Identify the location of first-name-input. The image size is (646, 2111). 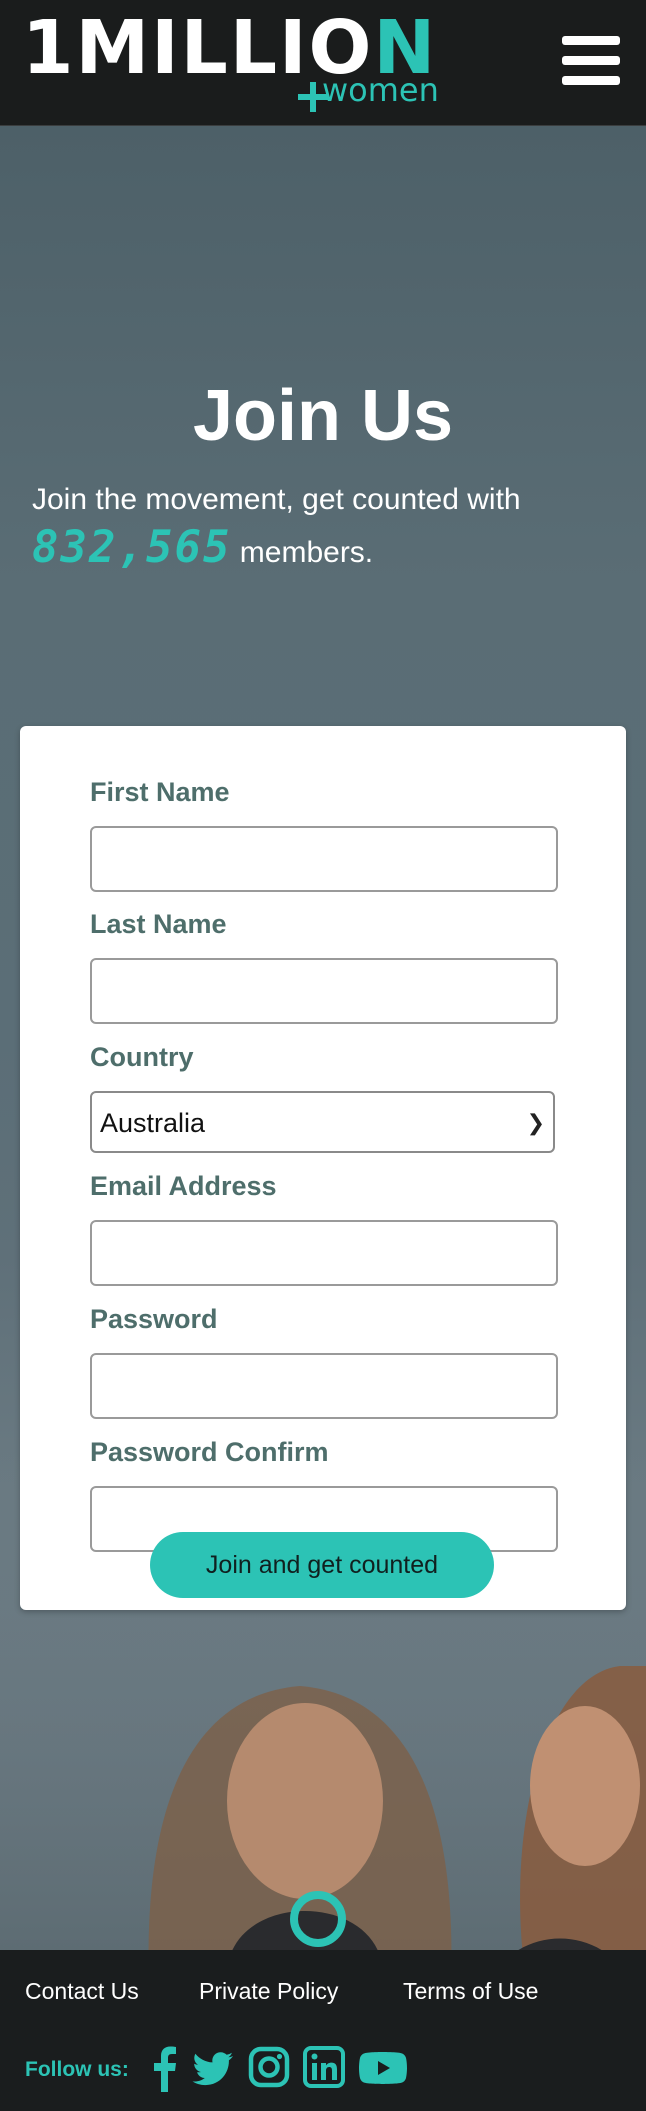
(324, 859).